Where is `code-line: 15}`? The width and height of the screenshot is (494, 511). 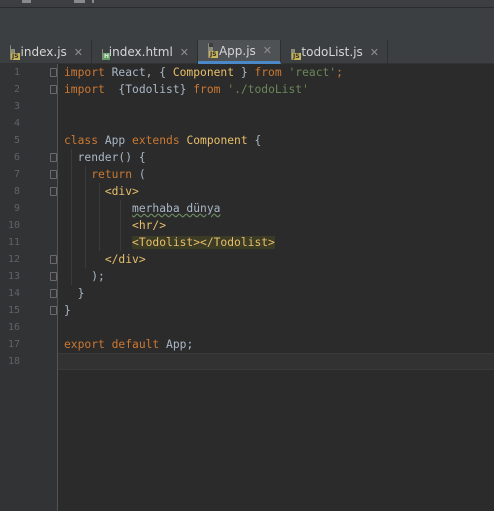
code-line: 15} is located at coordinates (247, 310).